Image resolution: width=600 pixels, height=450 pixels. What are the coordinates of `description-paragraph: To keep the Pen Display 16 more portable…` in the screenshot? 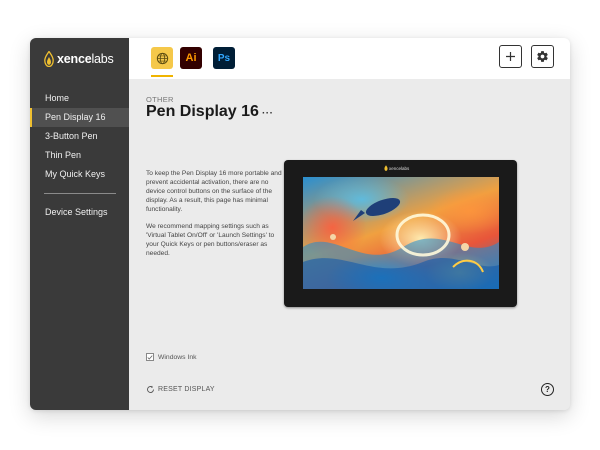 It's located at (214, 191).